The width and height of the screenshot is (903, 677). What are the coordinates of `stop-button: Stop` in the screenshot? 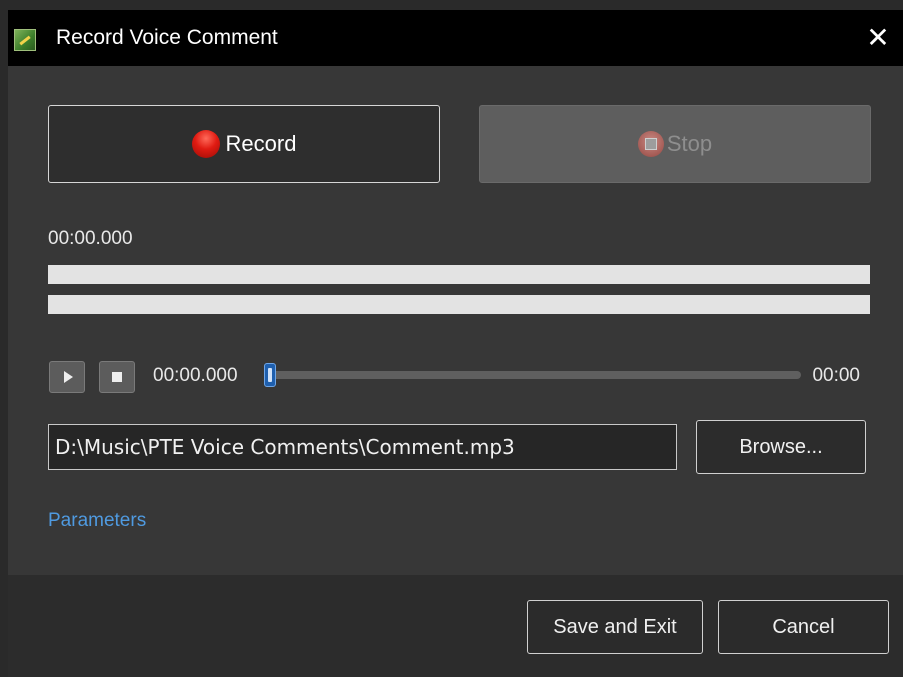 It's located at (675, 144).